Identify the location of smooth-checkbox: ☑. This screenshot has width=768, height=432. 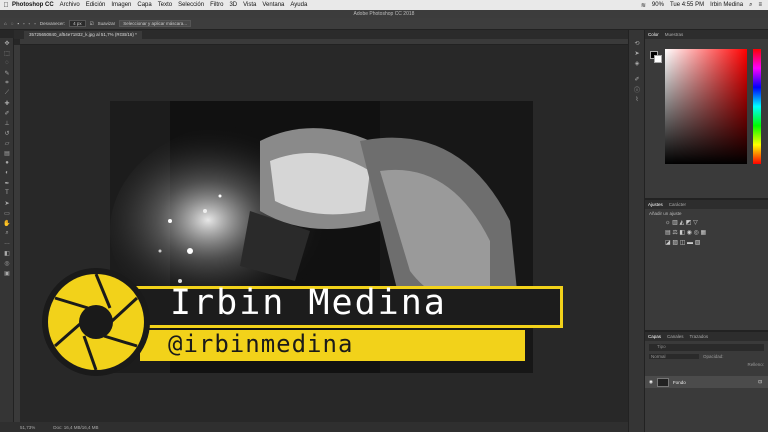
(92, 24).